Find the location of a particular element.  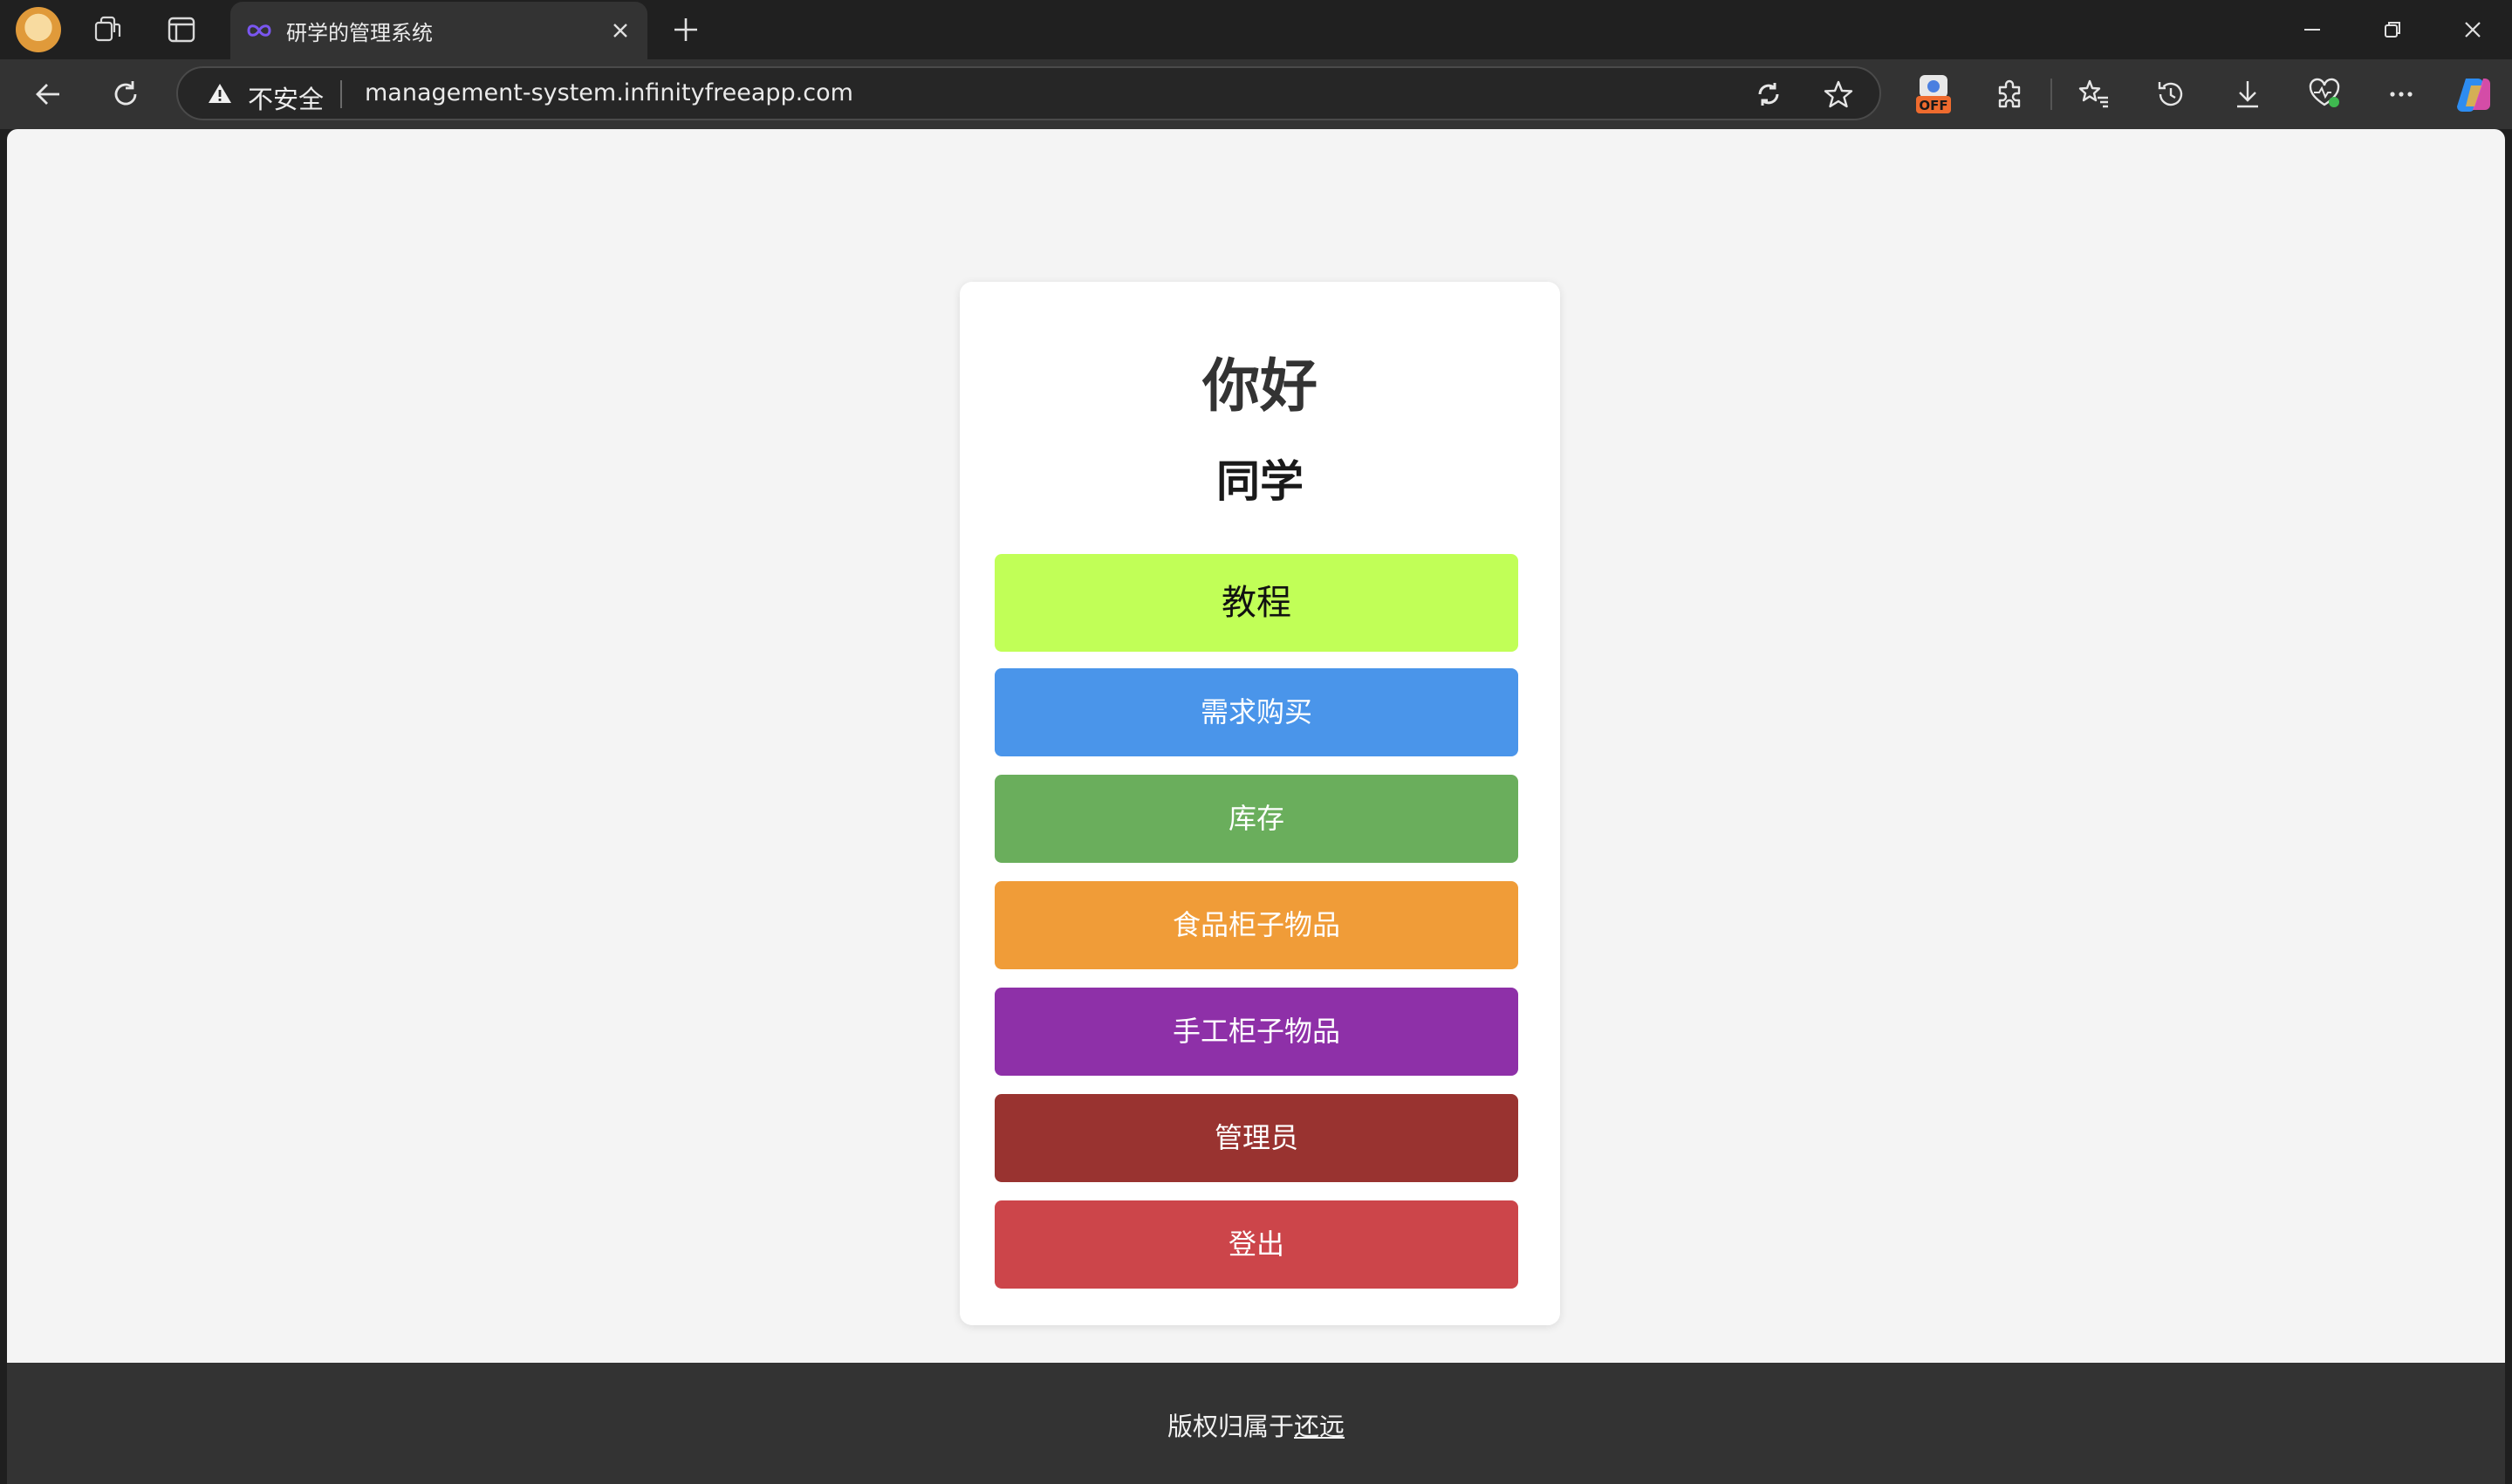

toolbar-divider is located at coordinates (2051, 94).